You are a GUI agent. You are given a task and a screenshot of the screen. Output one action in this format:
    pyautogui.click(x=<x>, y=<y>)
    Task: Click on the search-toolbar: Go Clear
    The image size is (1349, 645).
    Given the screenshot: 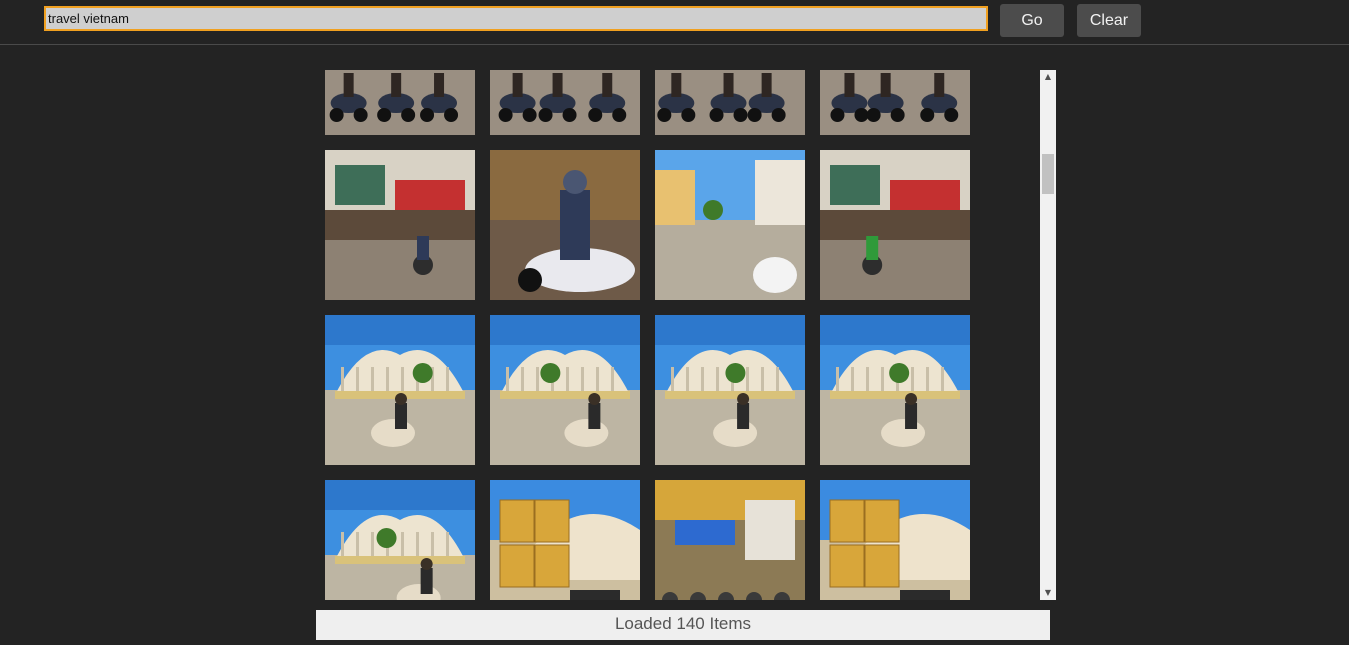 What is the action you would take?
    pyautogui.click(x=674, y=22)
    